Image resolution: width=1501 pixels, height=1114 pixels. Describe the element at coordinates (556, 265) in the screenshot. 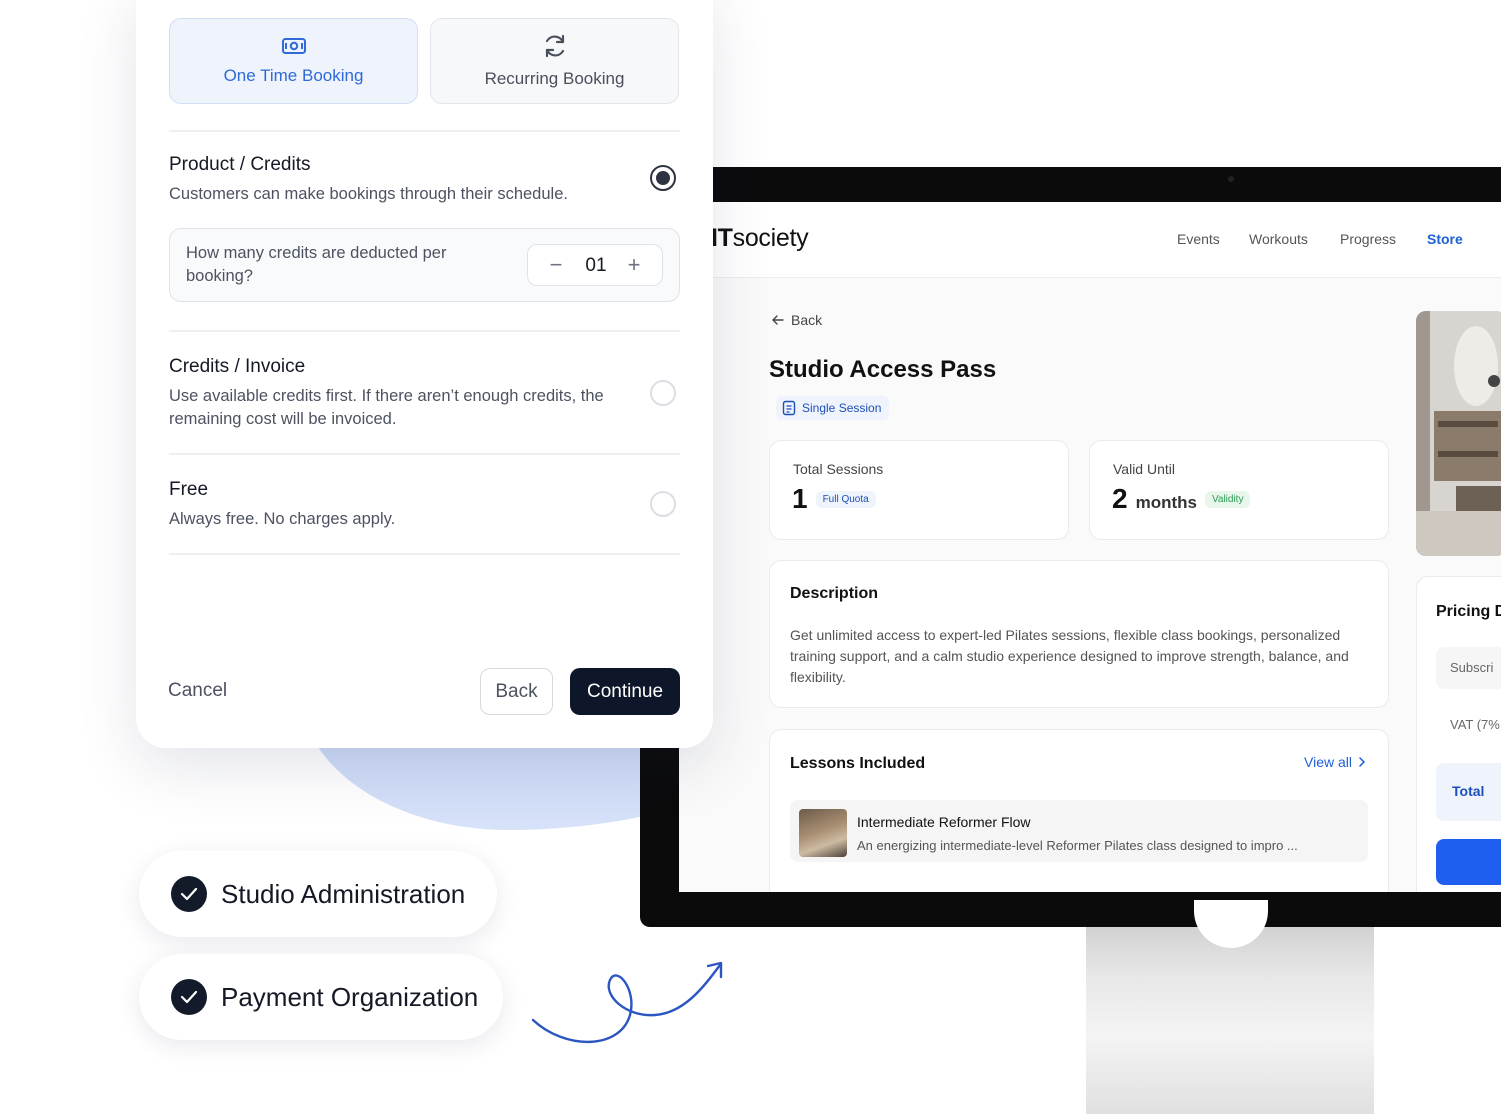

I see `minus-button: −` at that location.